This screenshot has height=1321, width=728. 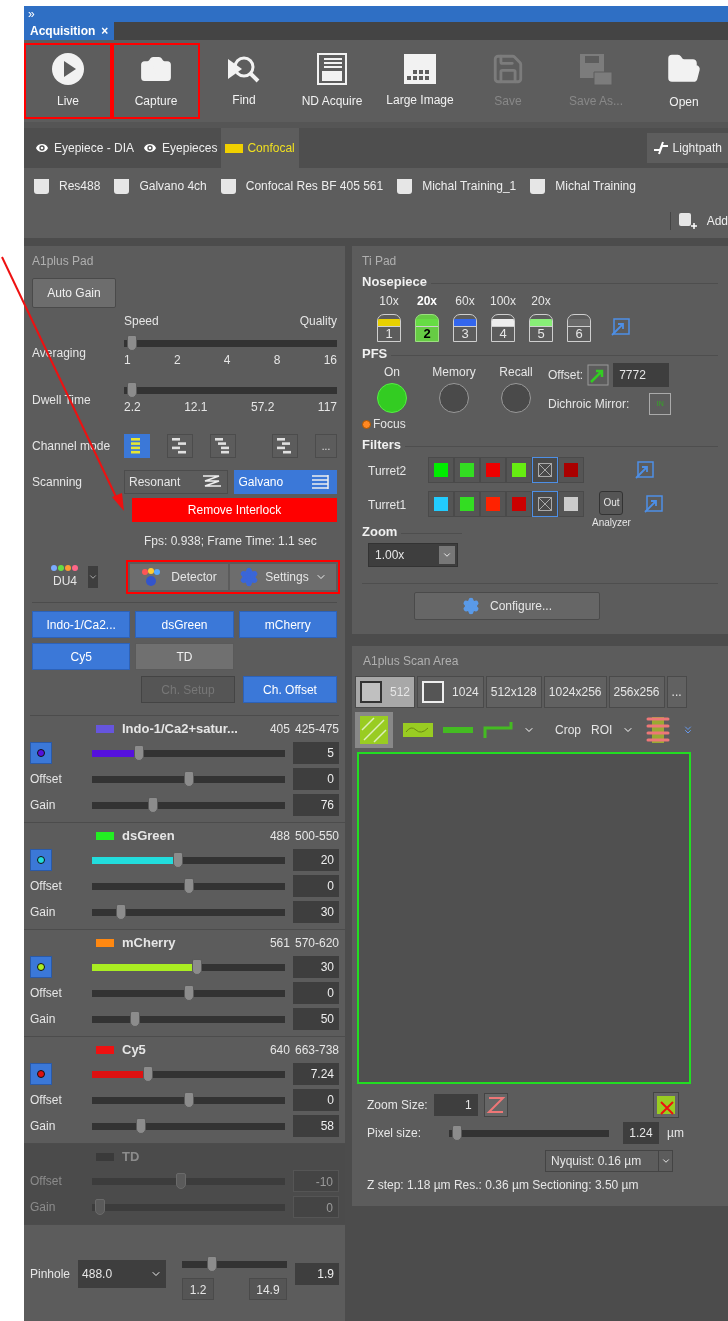 I want to click on lightpath-tab: Eyepieces, so click(x=180, y=148).